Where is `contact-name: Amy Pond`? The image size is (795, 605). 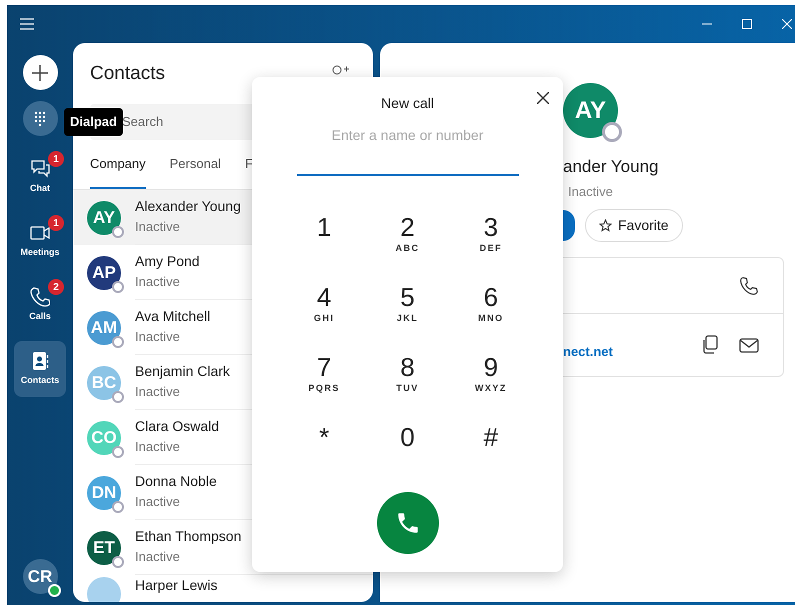
contact-name: Amy Pond is located at coordinates (167, 261).